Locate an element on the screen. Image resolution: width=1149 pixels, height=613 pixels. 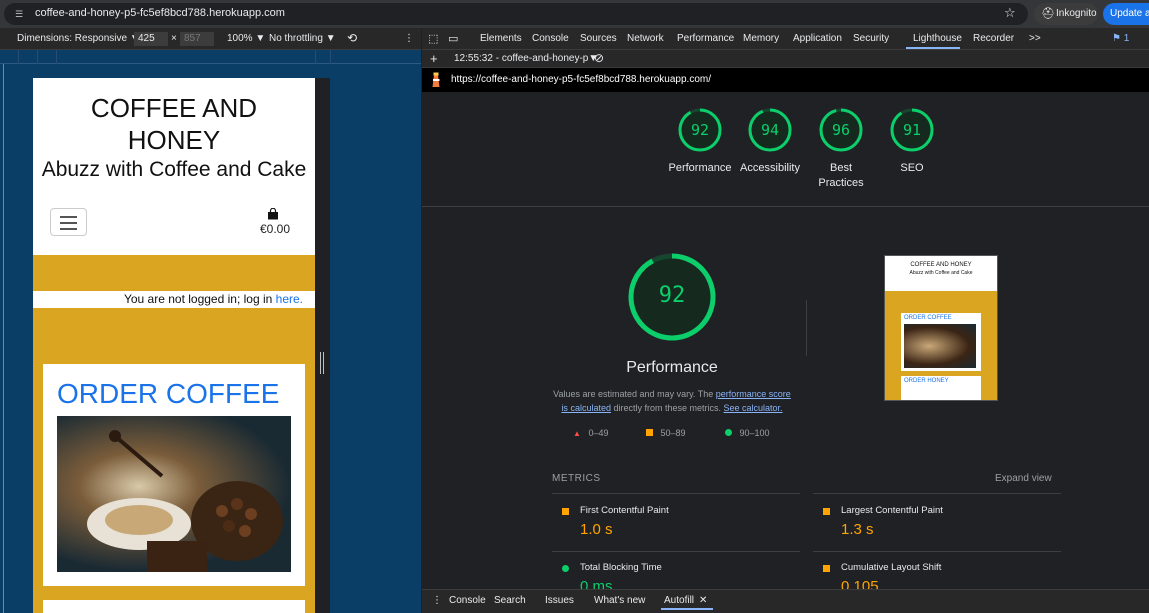
metric-lcp-value: 1.3 s is located at coordinates (857, 529).